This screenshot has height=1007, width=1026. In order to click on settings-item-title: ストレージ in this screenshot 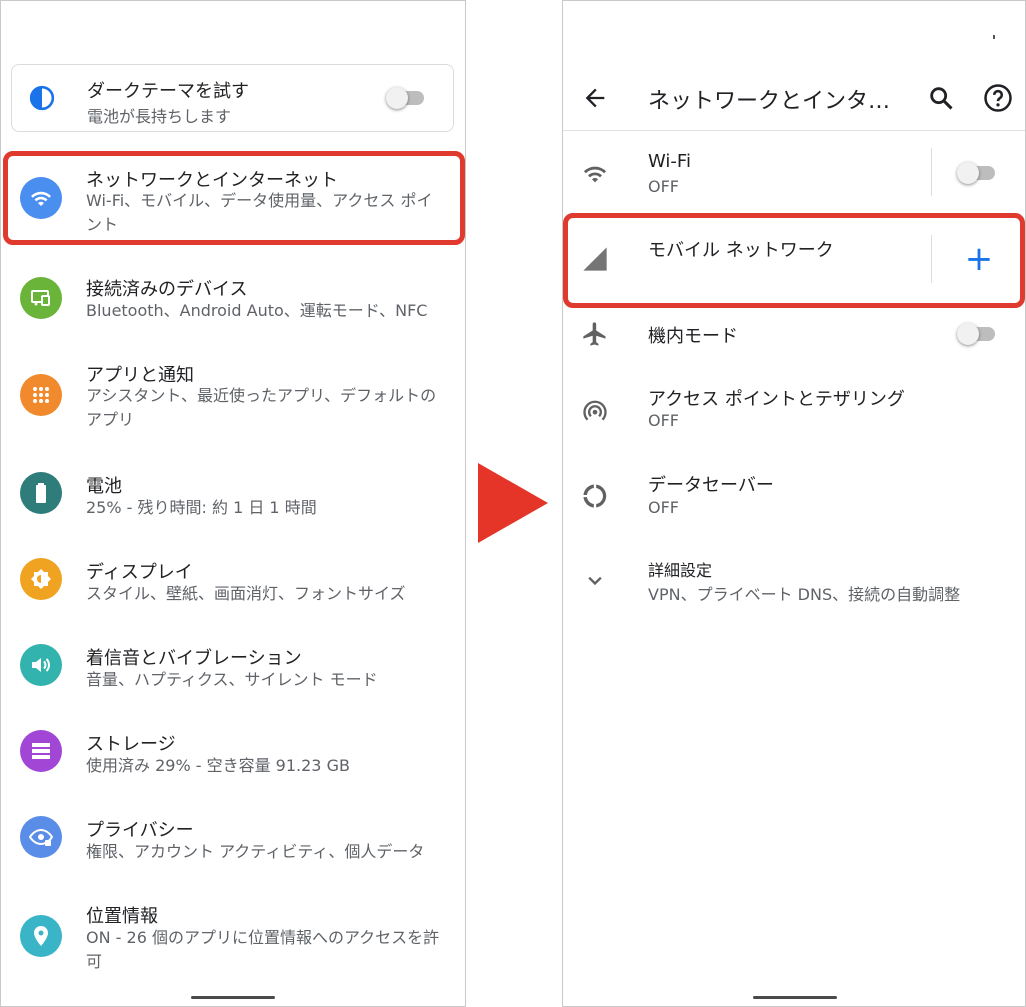, I will do `click(131, 744)`.